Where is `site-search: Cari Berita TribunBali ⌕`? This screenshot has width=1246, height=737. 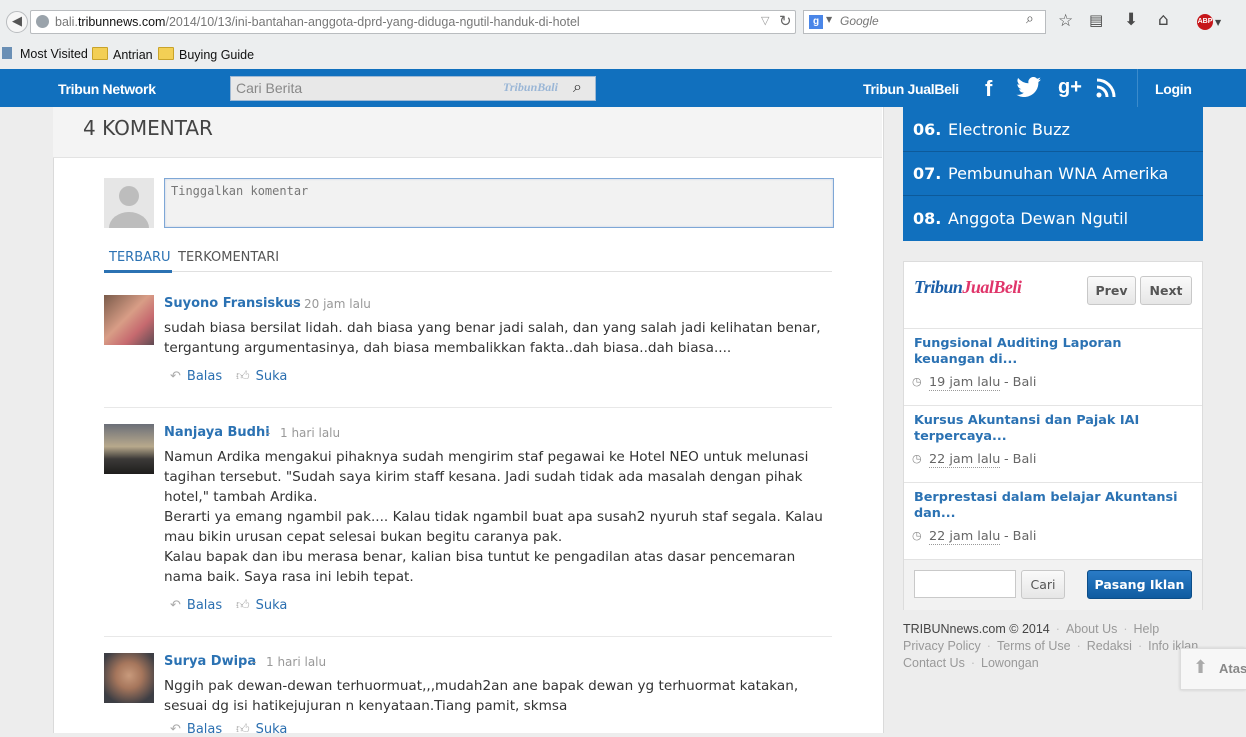 site-search: Cari Berita TribunBali ⌕ is located at coordinates (413, 88).